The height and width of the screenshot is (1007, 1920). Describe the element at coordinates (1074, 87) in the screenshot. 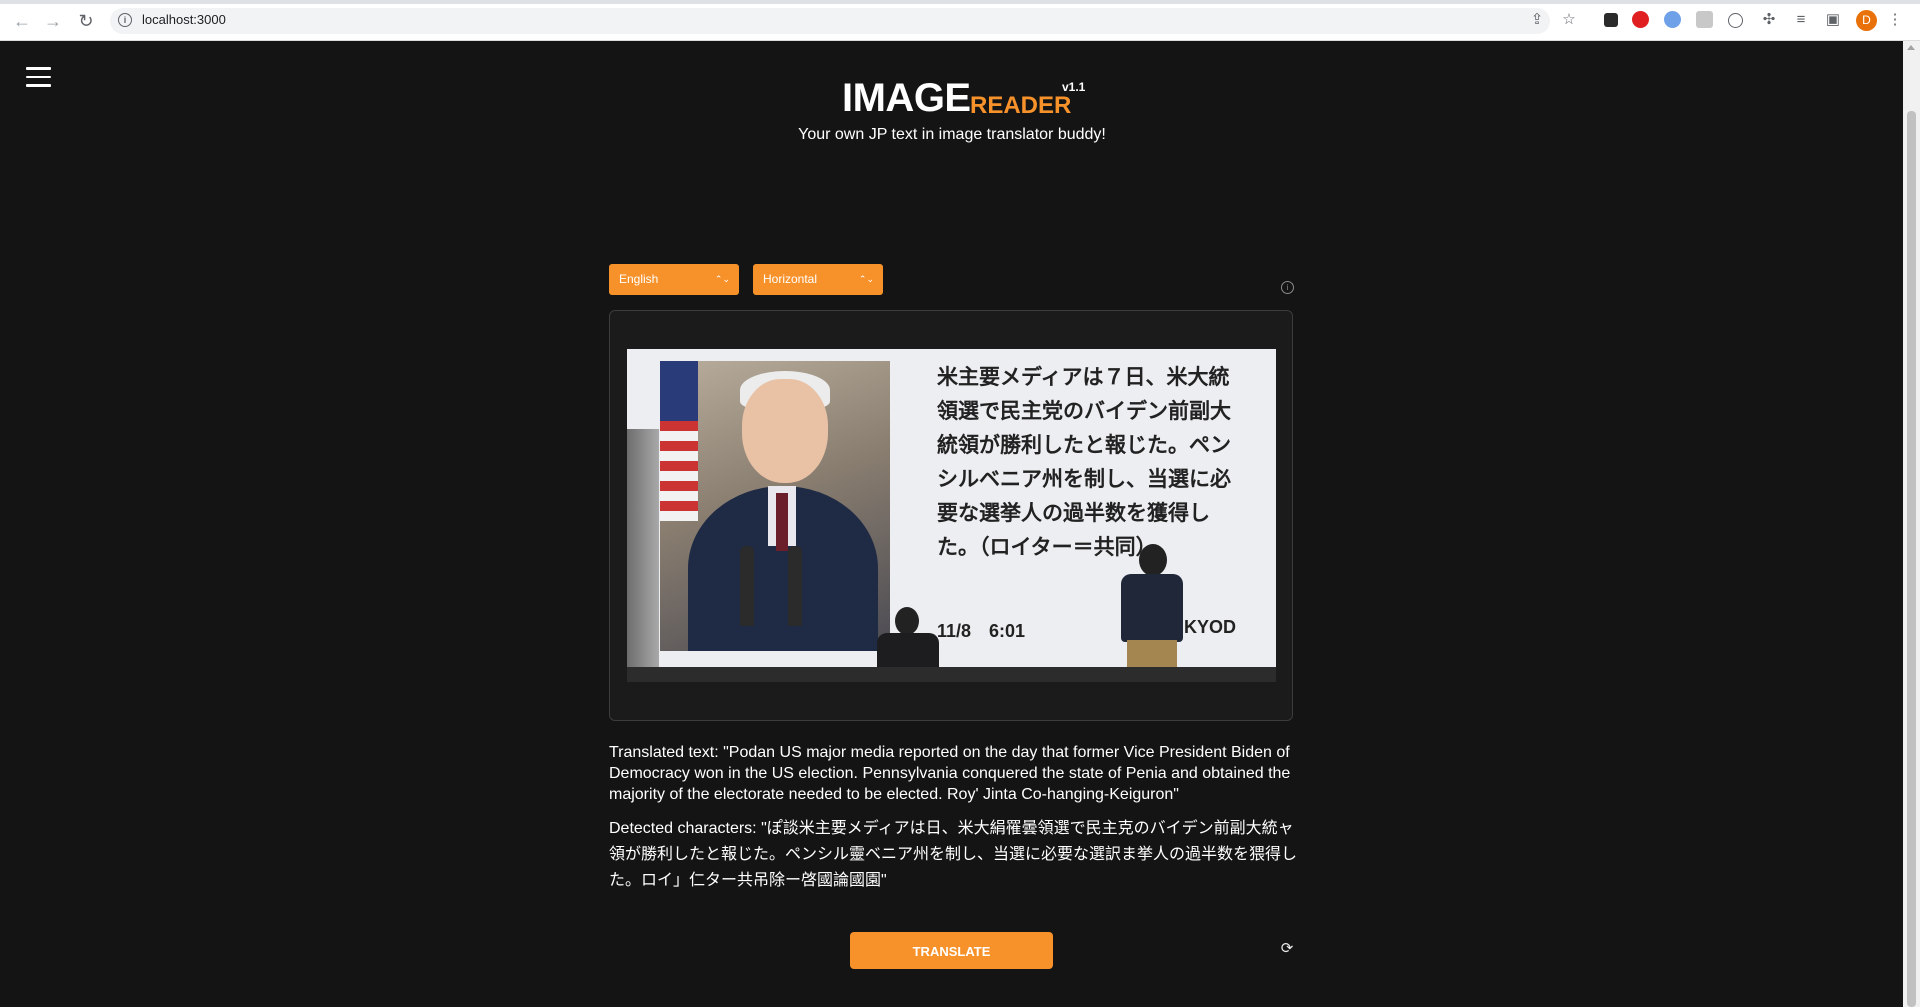

I see `version-badge: v1.1` at that location.